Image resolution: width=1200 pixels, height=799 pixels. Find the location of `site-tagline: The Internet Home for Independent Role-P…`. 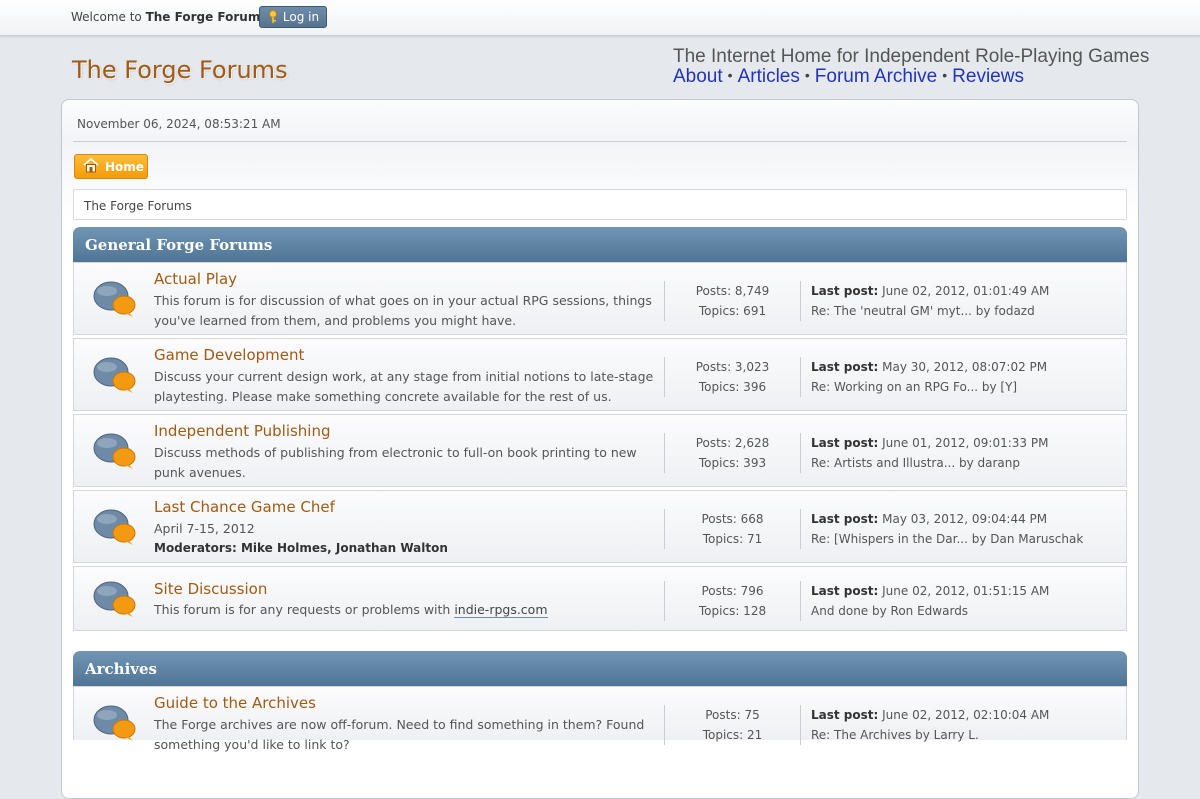

site-tagline: The Internet Home for Independent Role-P… is located at coordinates (911, 56).